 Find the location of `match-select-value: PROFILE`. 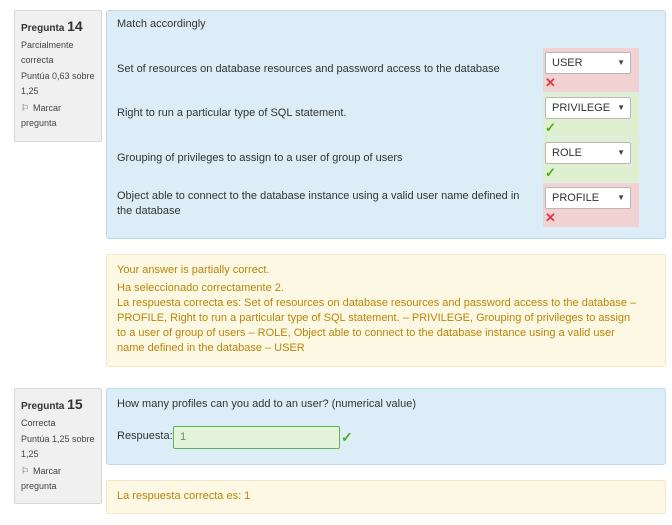

match-select-value: PROFILE is located at coordinates (576, 198).